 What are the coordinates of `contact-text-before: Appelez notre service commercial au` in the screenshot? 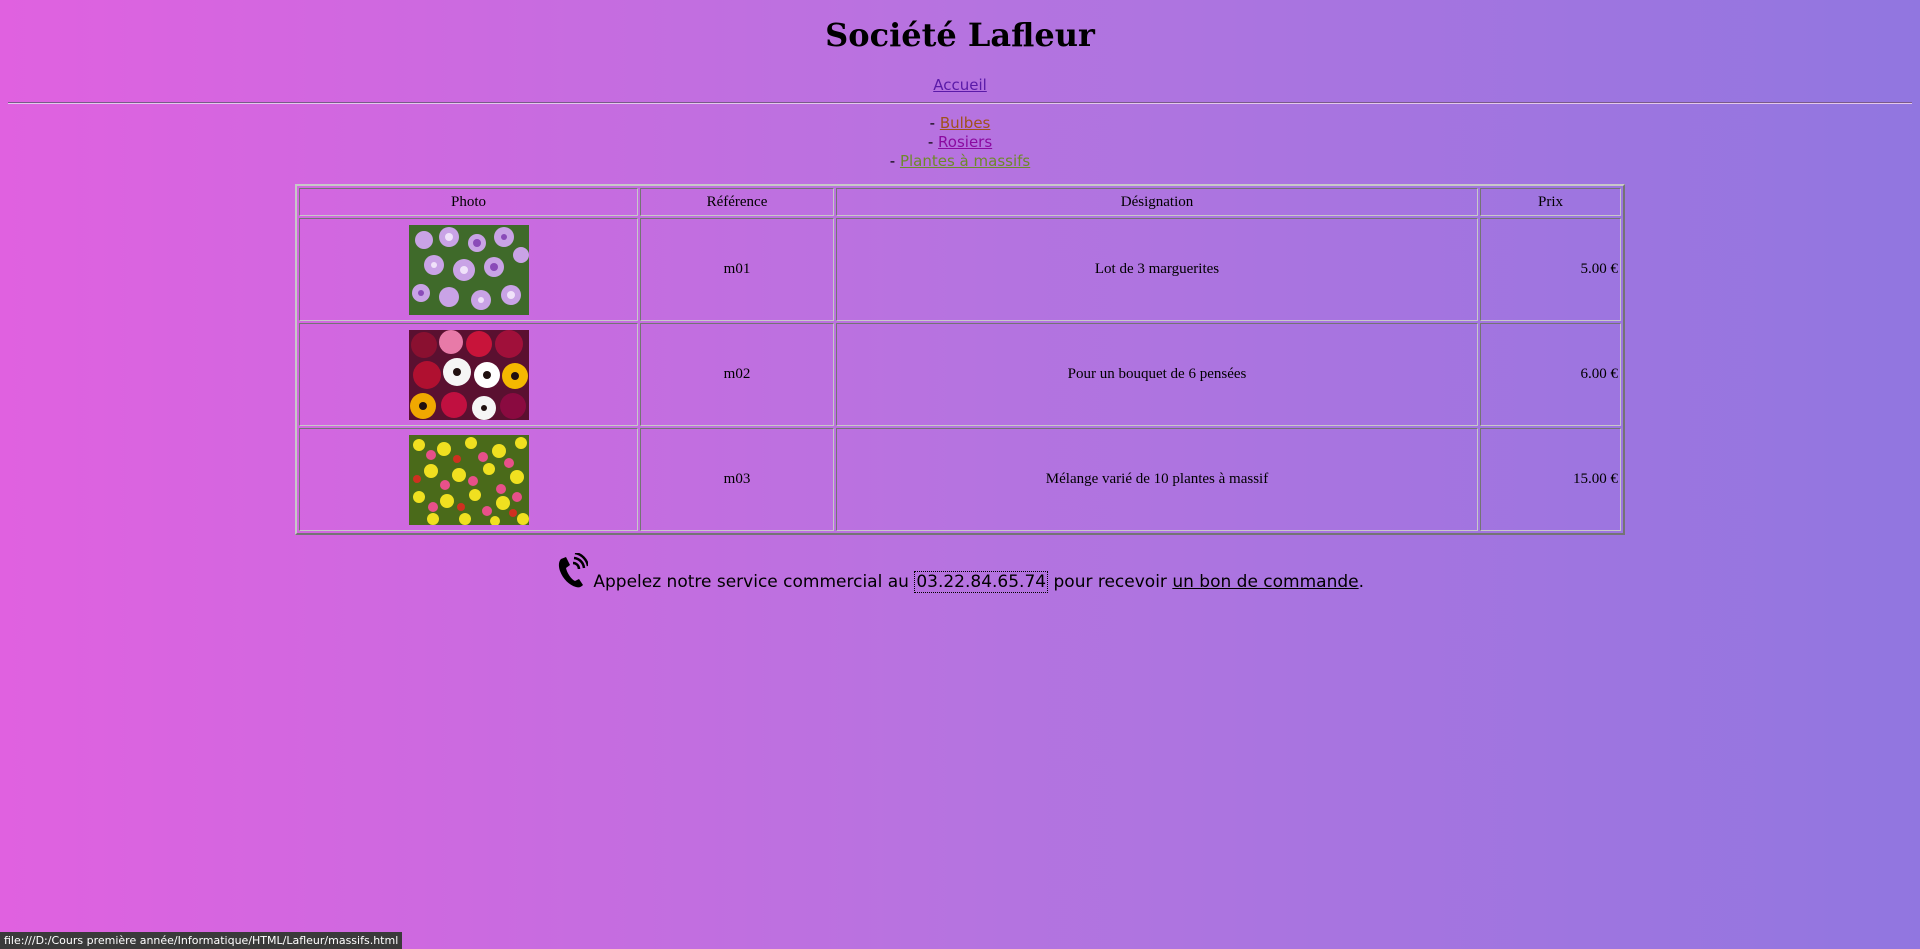 It's located at (754, 582).